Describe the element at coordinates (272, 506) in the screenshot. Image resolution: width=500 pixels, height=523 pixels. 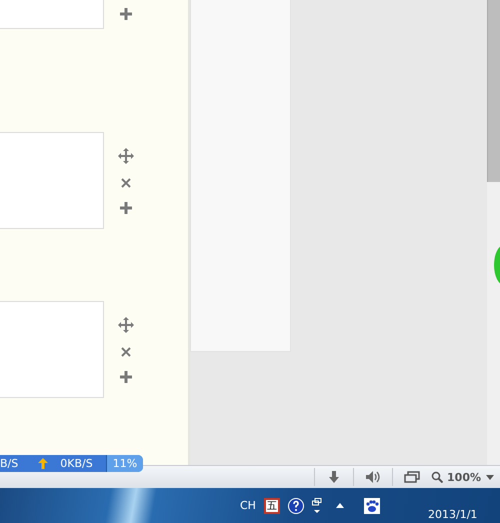
I see `input-method-icon: 五` at that location.